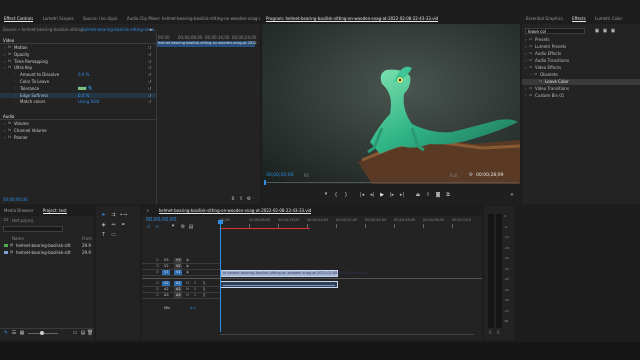  I want to click on project-search-input, so click(33, 229).